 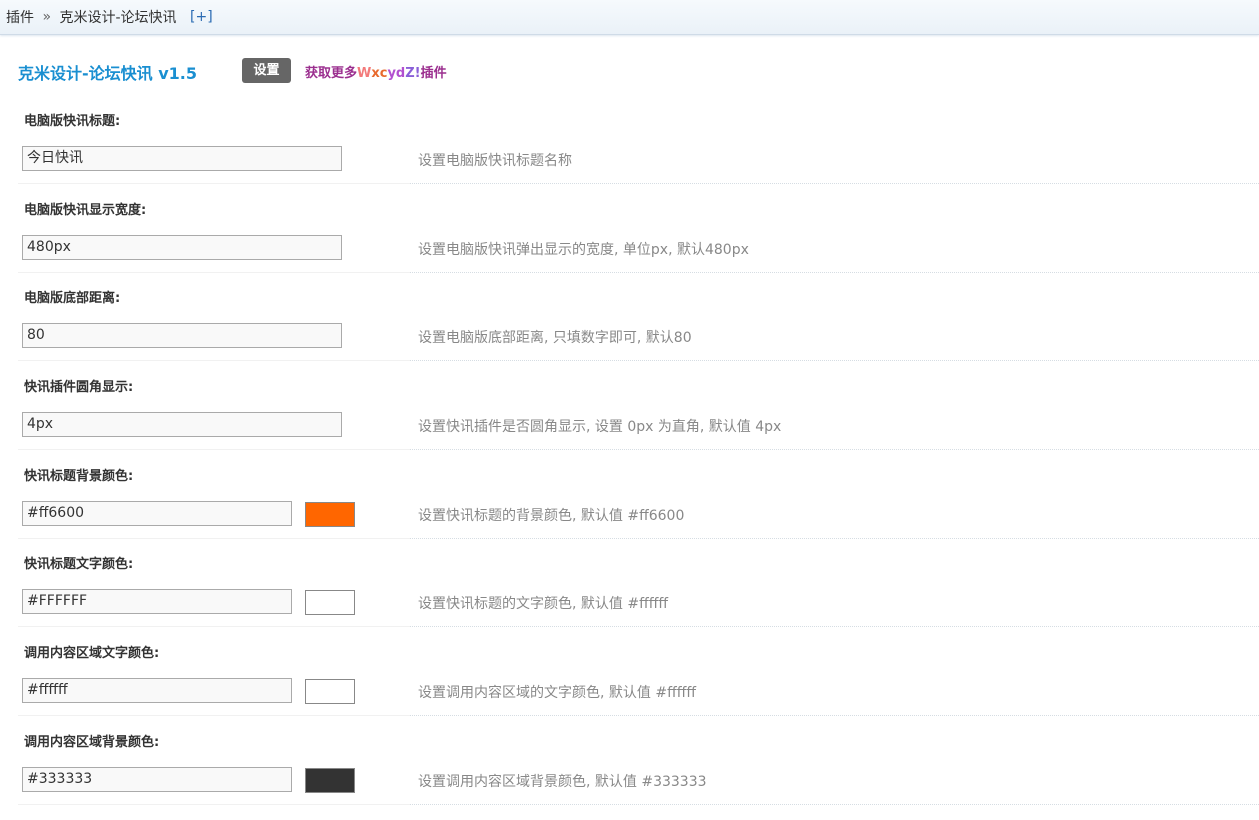 What do you see at coordinates (330, 780) in the screenshot?
I see `content-bg-color-swatch` at bounding box center [330, 780].